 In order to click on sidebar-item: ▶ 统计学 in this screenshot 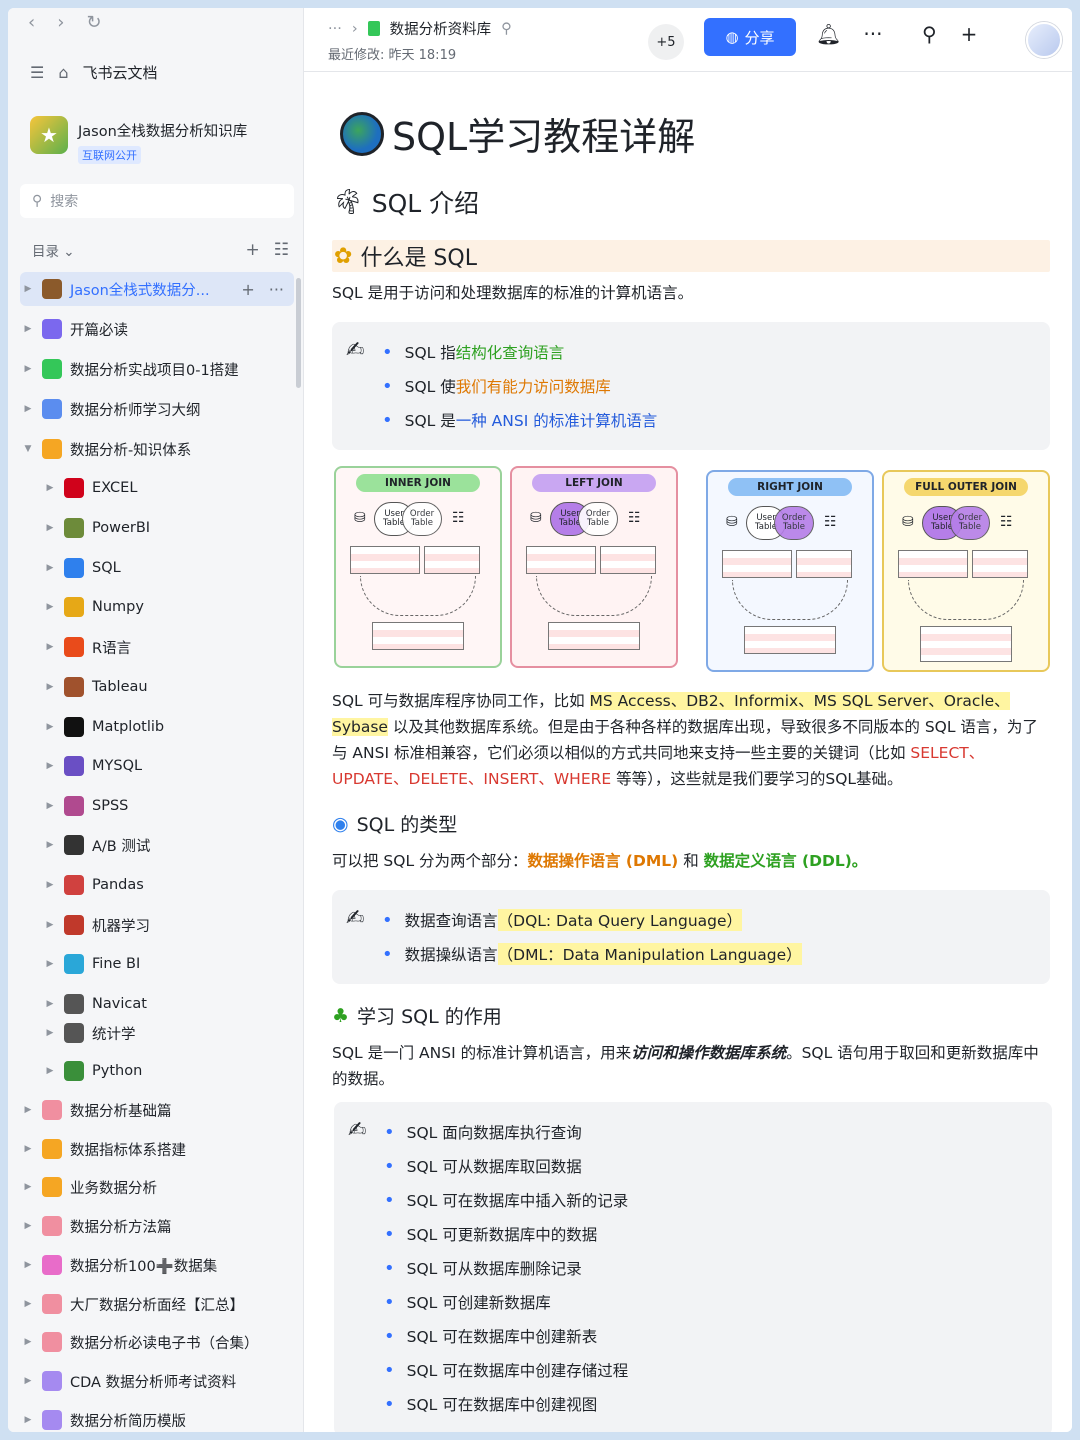, I will do `click(157, 1033)`.